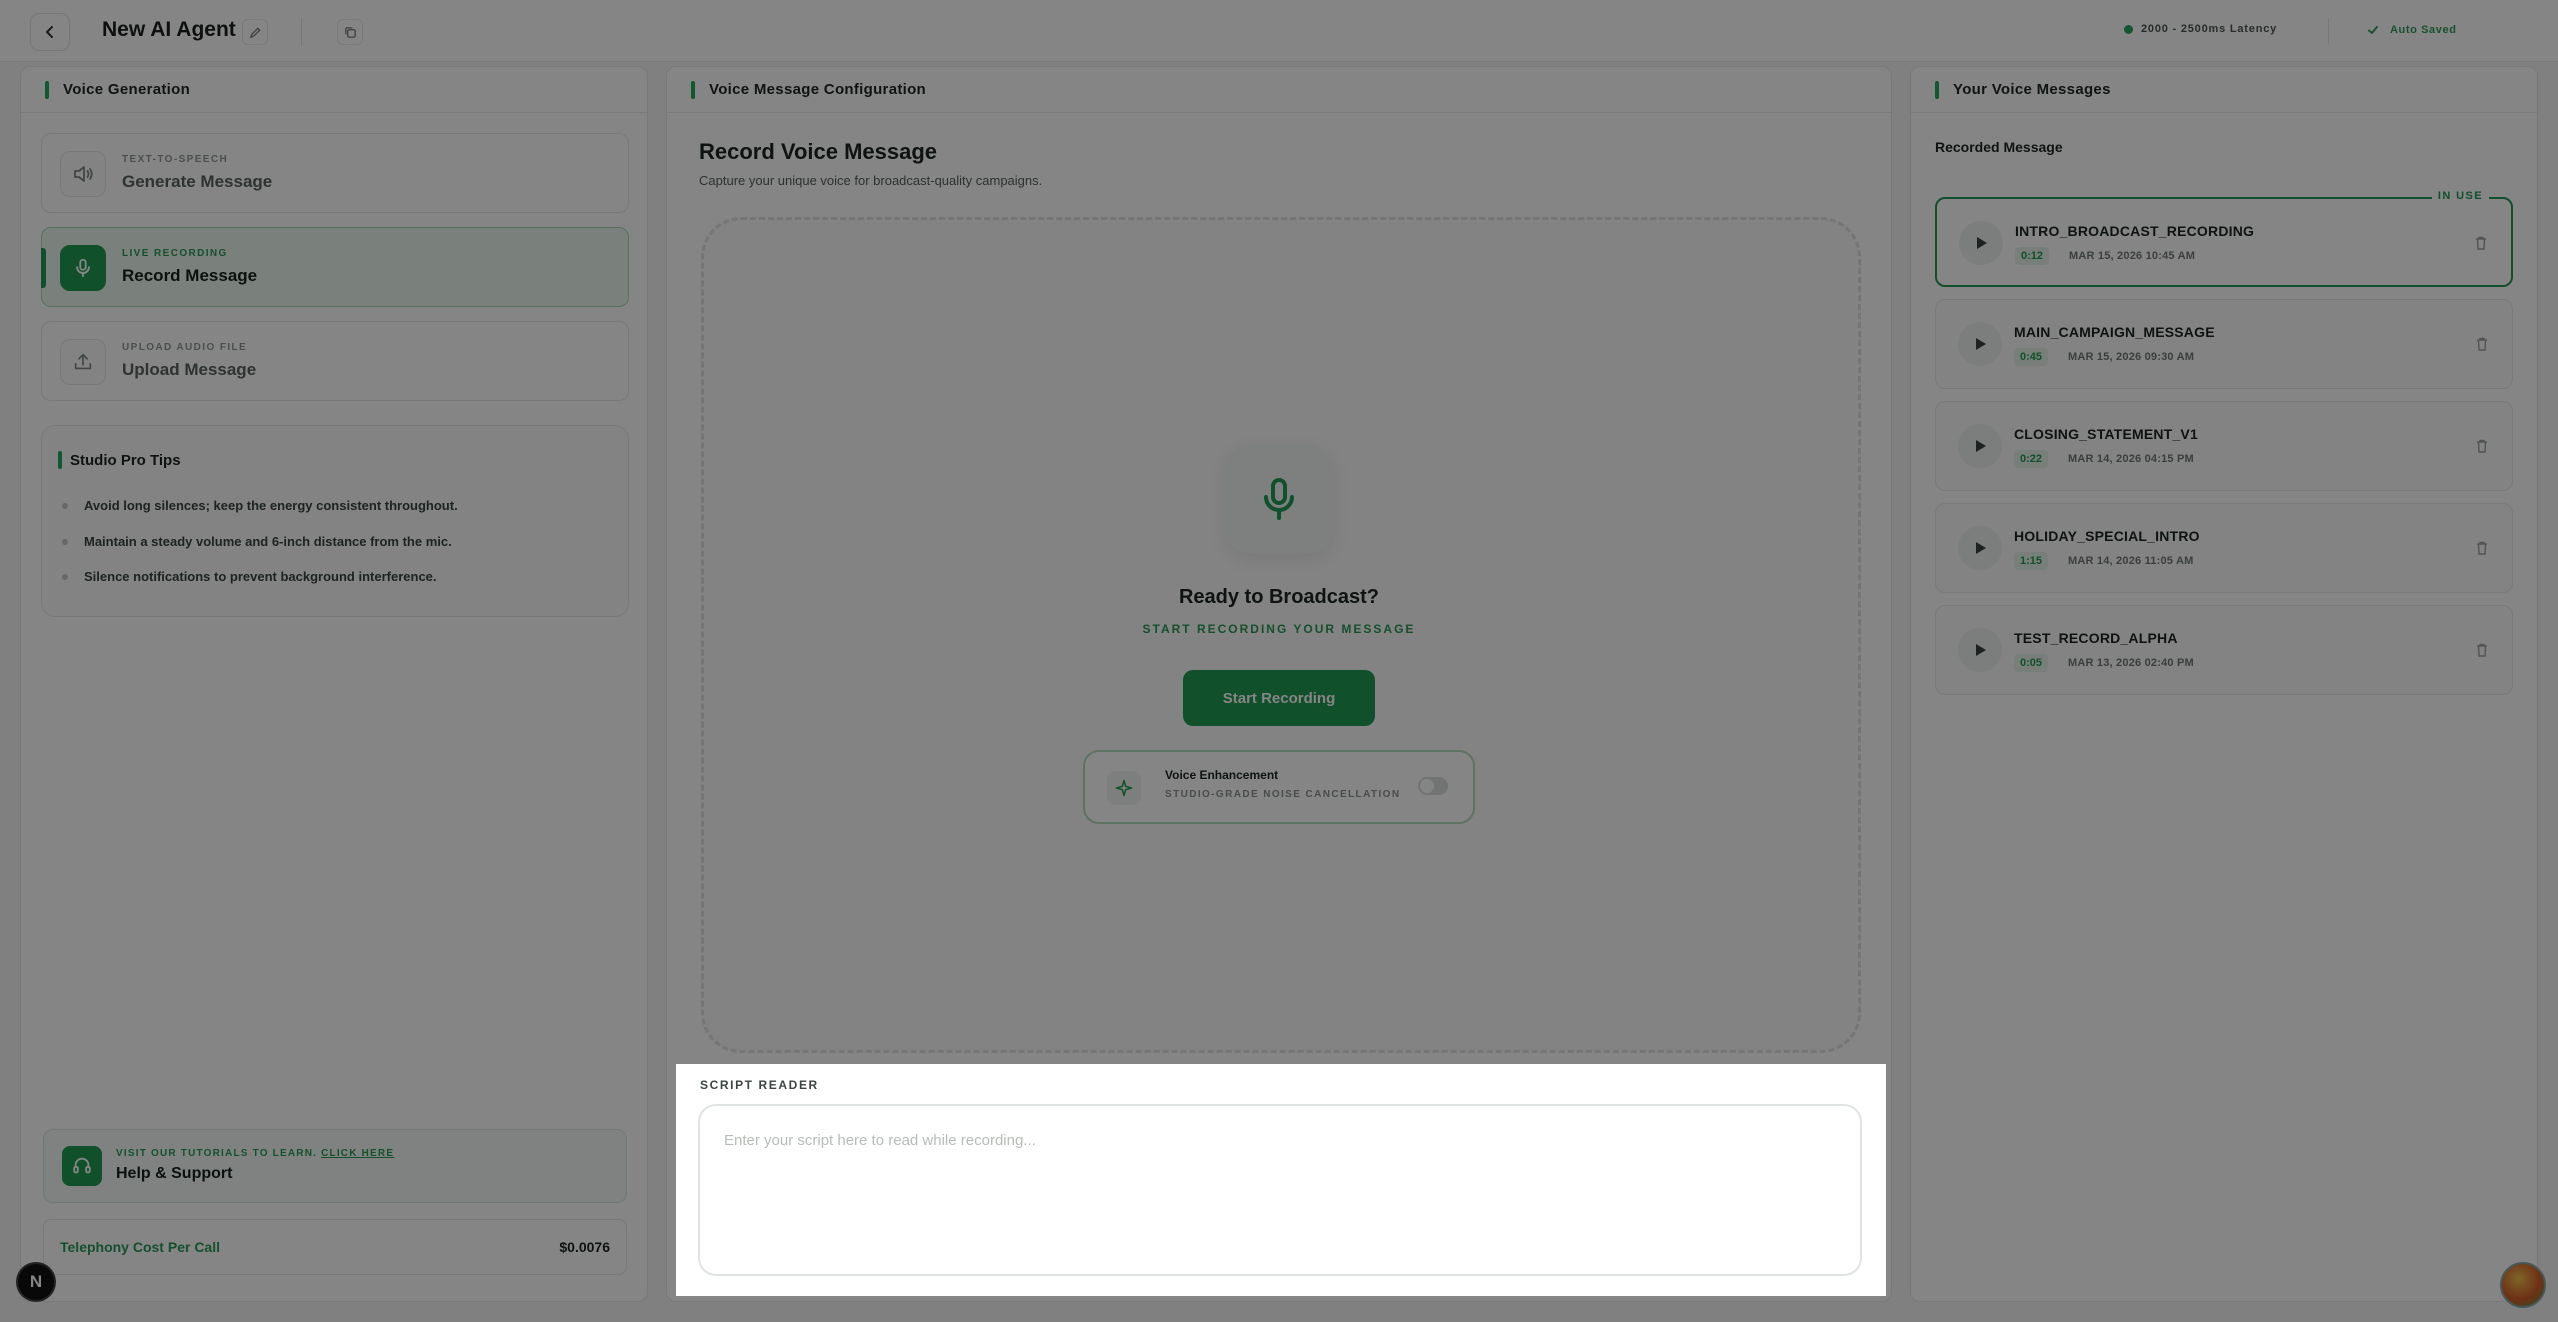 The width and height of the screenshot is (2558, 1322). I want to click on script-reader-label: SCRIPT READER, so click(759, 1085).